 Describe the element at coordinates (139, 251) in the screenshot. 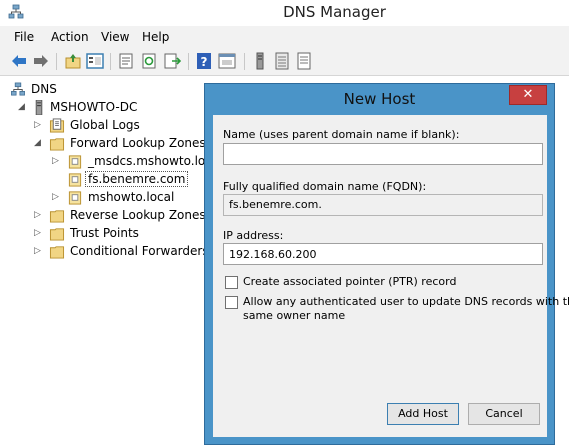

I see `tree-item-label: Conditional Forwarders` at that location.